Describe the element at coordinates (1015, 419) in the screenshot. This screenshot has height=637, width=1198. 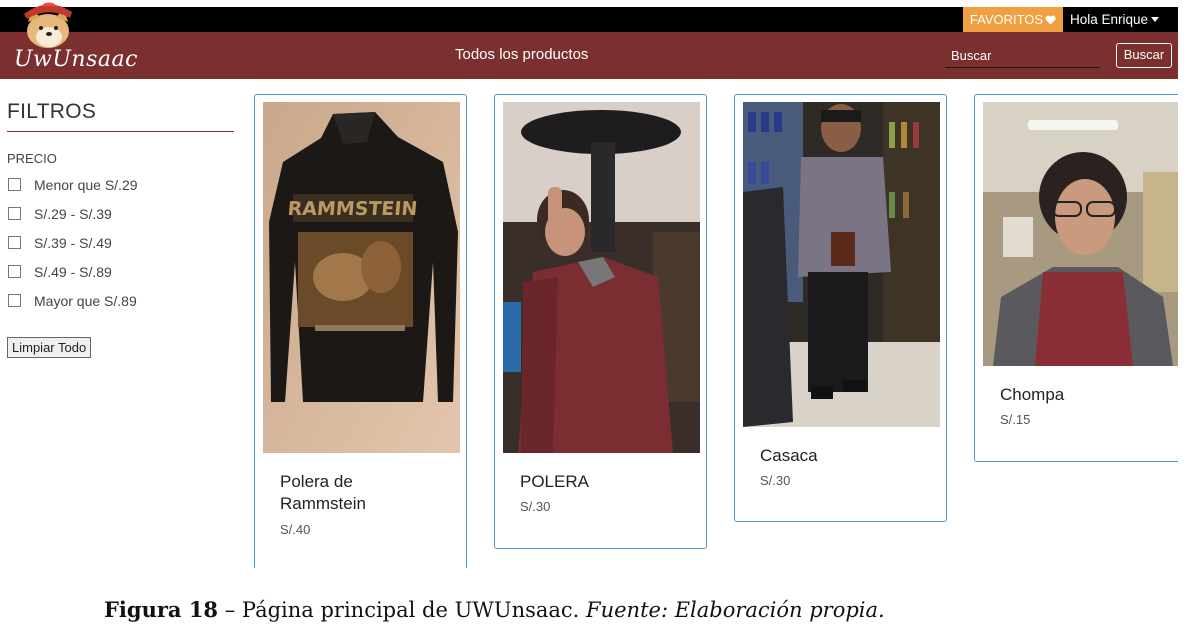
I see `product-price: S/.15` at that location.